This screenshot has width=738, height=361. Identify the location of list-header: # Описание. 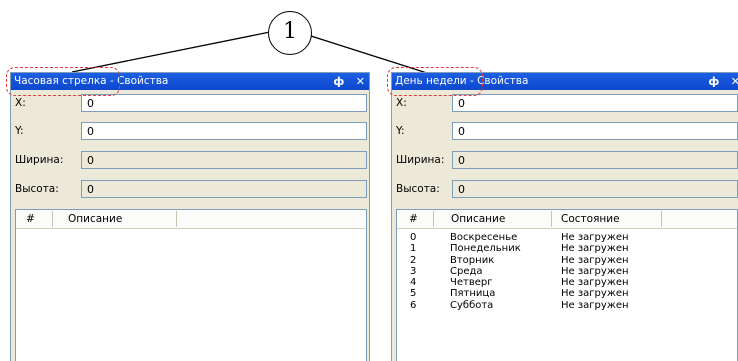
(191, 219).